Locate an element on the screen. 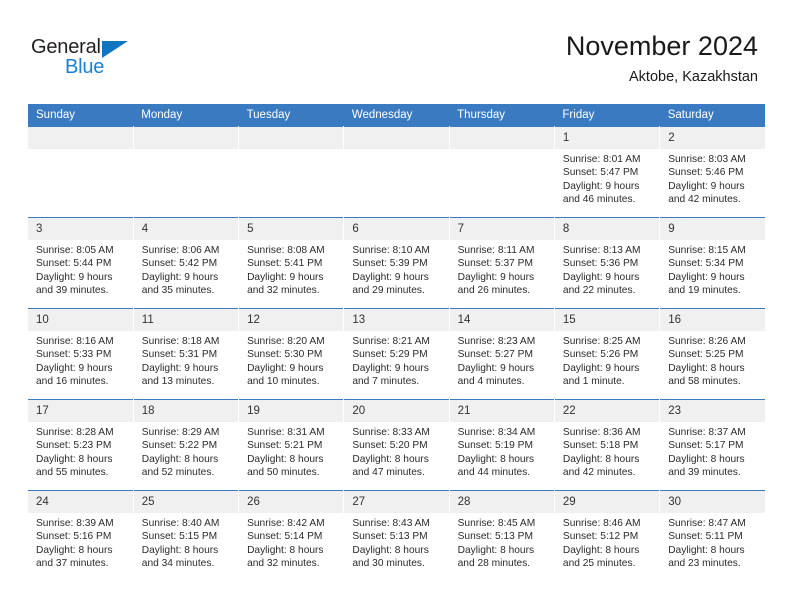  day-info-line: Sunset: 5:23 PM is located at coordinates (74, 446).